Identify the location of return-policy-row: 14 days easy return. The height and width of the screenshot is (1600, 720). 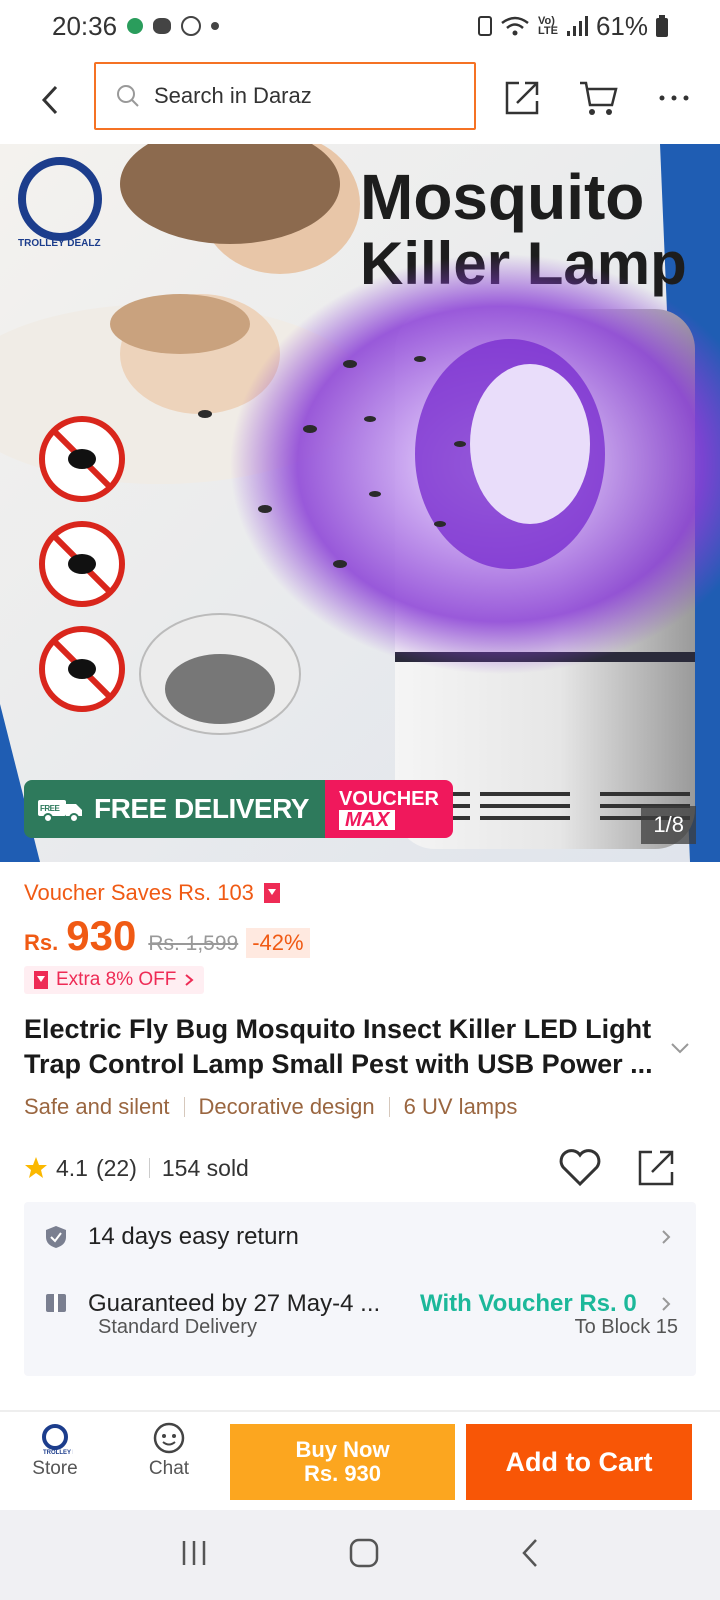
(360, 1237).